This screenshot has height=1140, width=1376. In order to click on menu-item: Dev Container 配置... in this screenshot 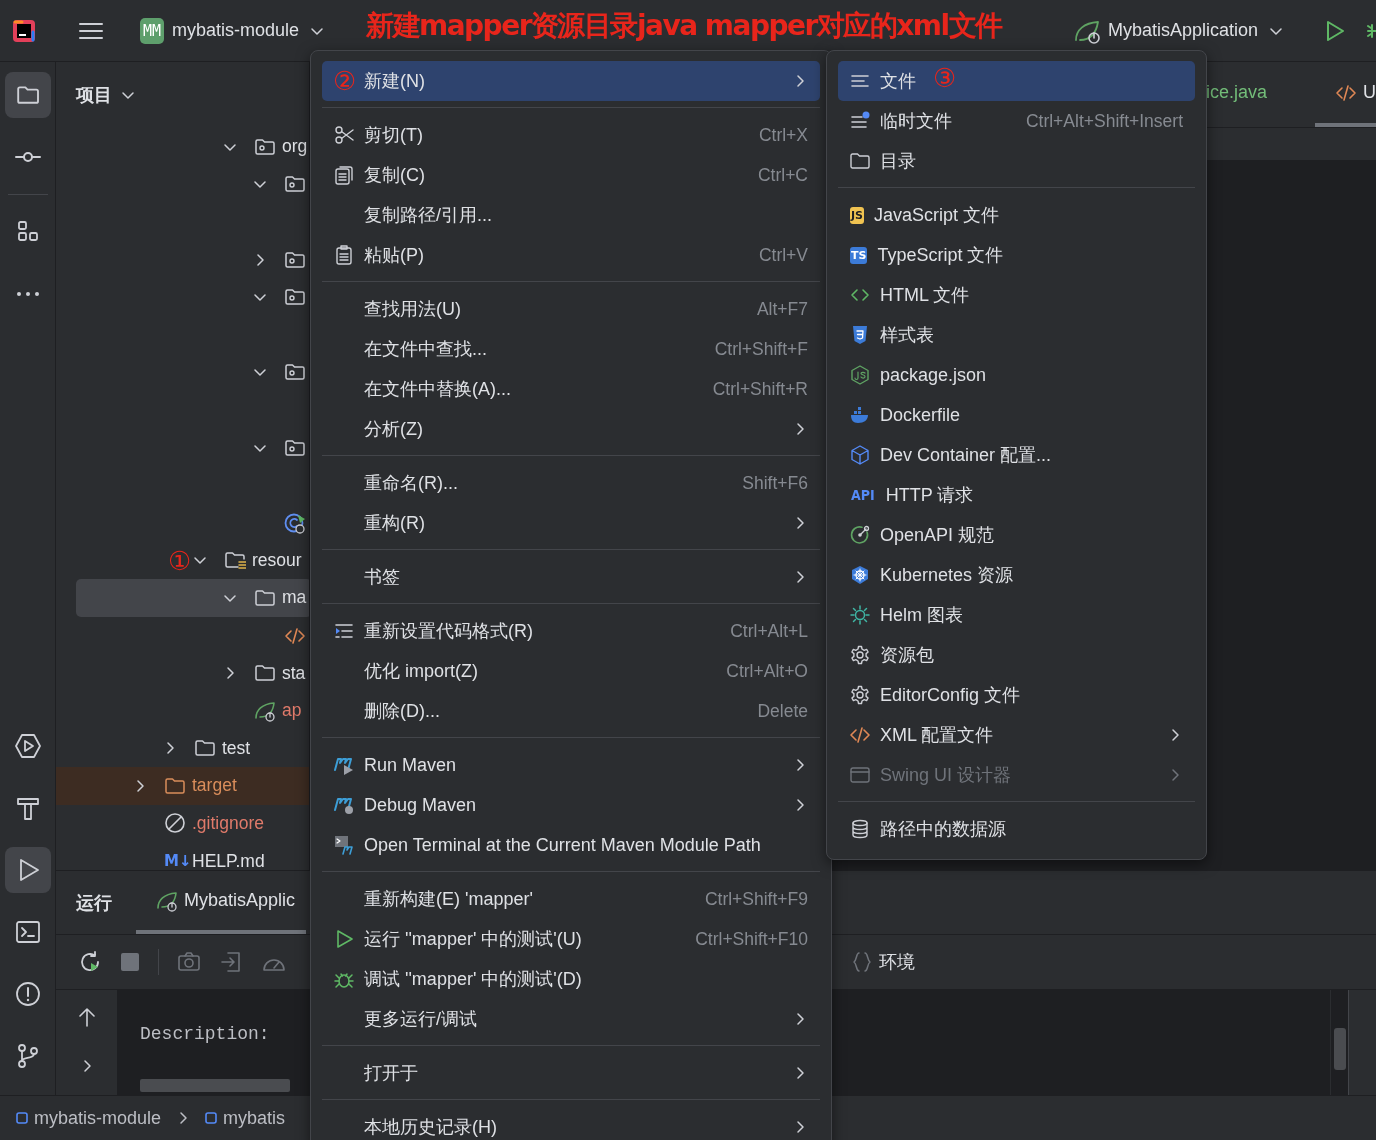, I will do `click(1016, 455)`.